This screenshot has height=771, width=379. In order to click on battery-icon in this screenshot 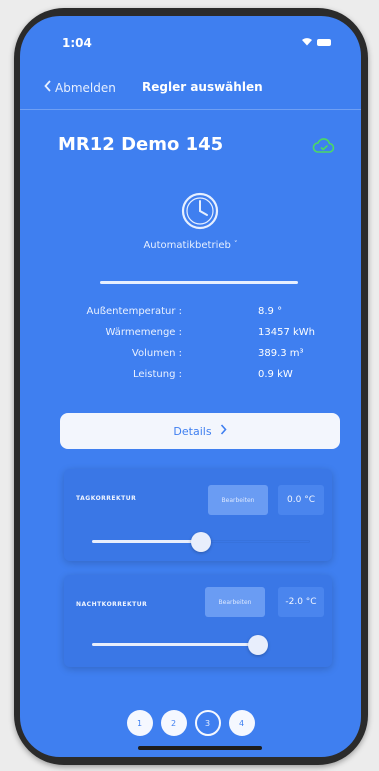, I will do `click(324, 42)`.